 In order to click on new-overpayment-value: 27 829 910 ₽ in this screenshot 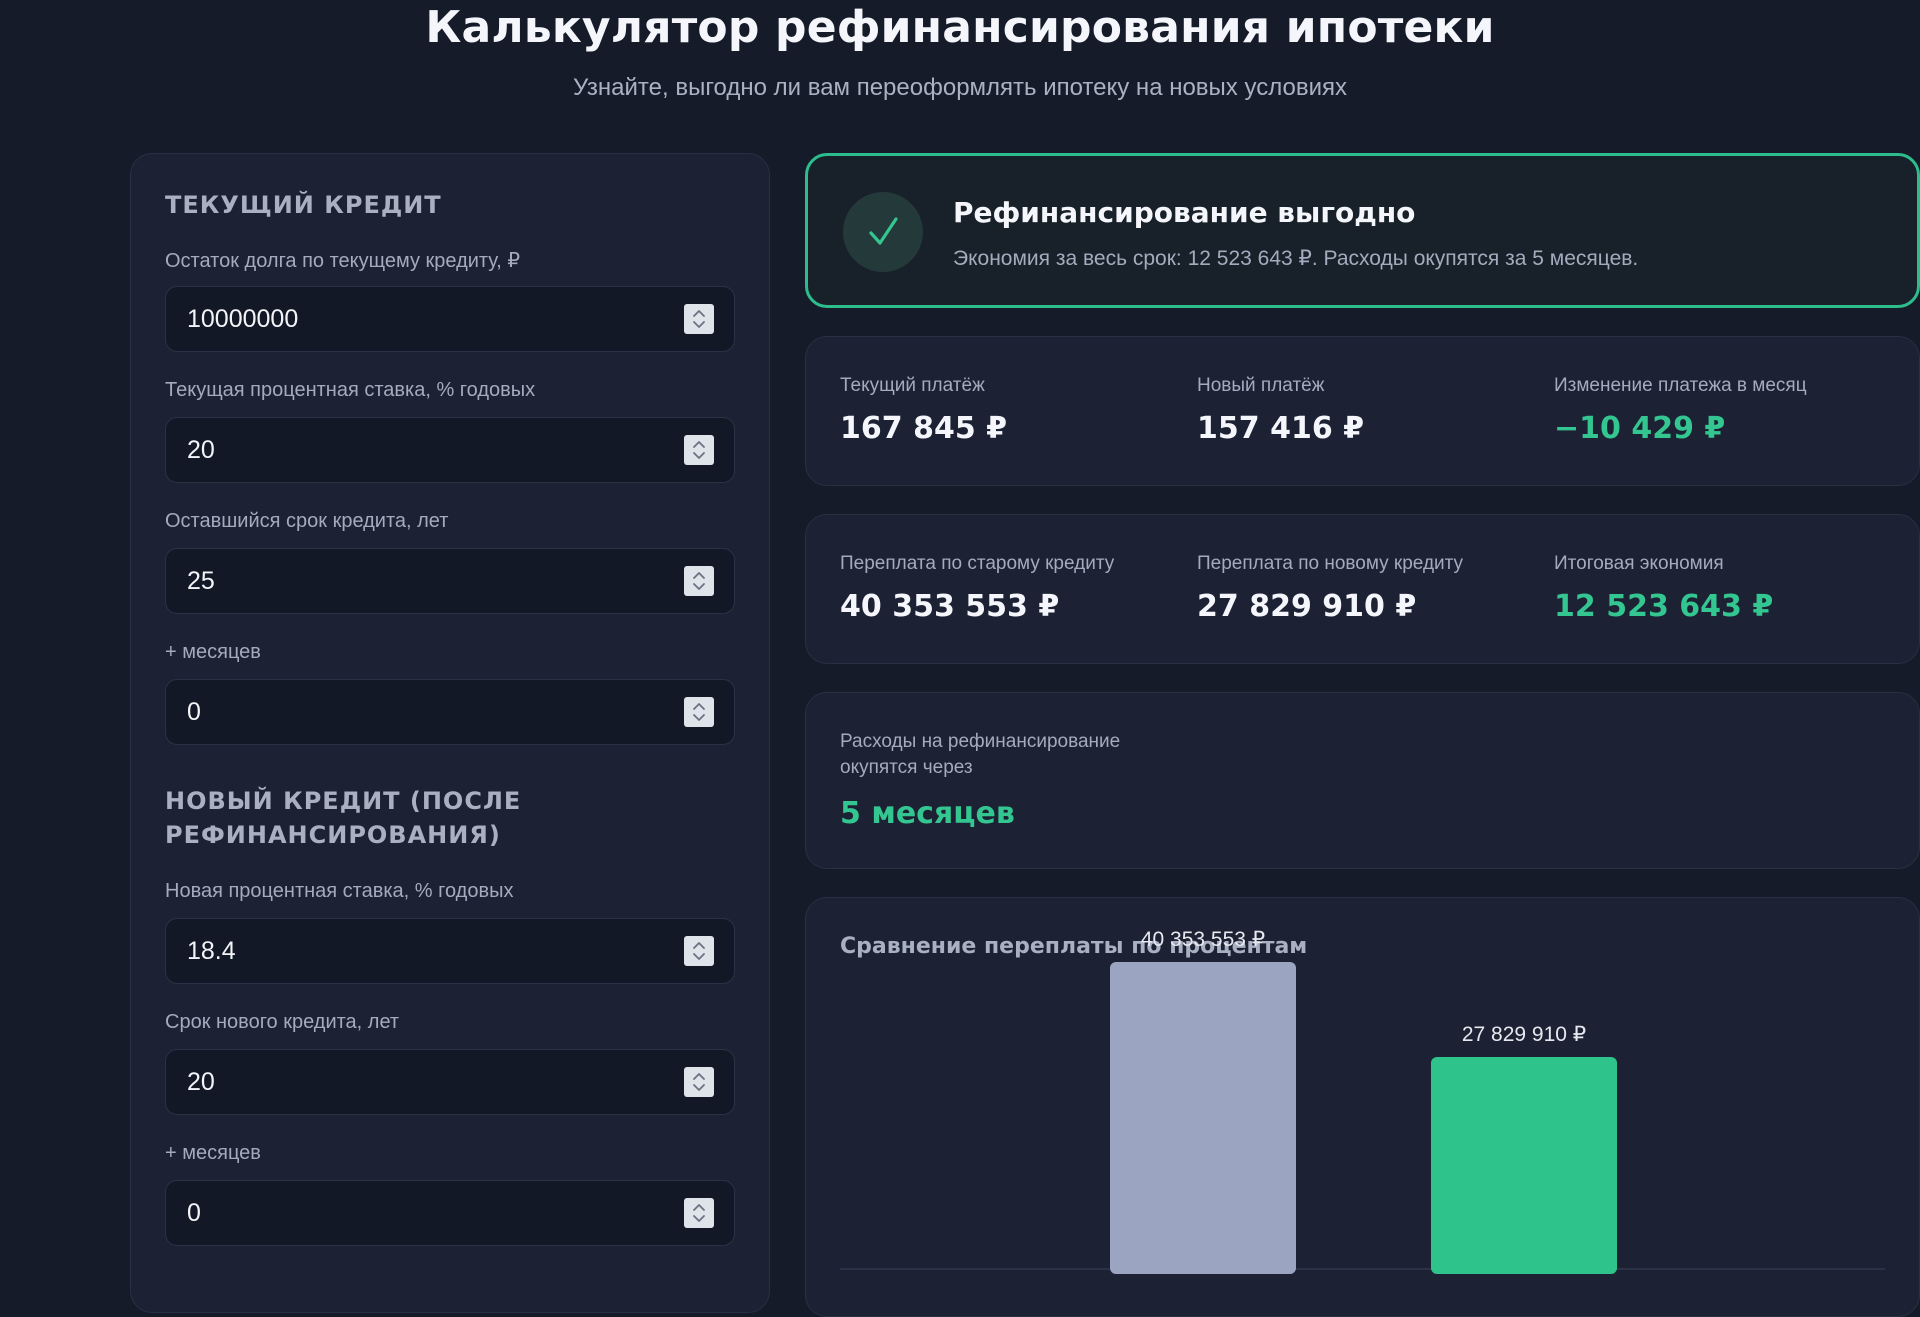, I will do `click(1307, 606)`.